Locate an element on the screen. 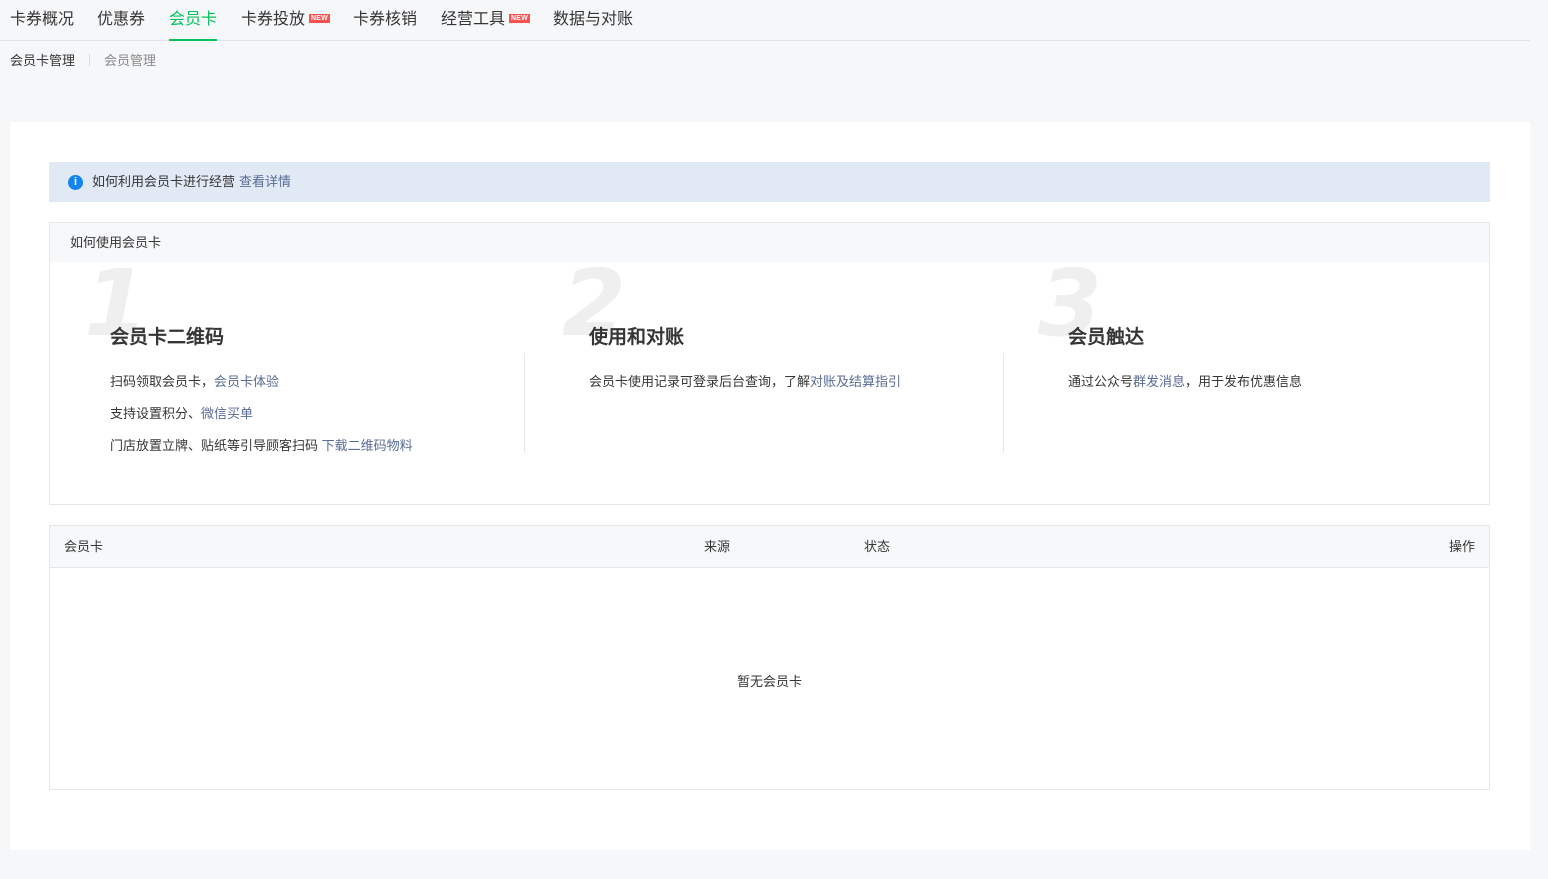  tab-card-redemption: 卡券核销 is located at coordinates (385, 20).